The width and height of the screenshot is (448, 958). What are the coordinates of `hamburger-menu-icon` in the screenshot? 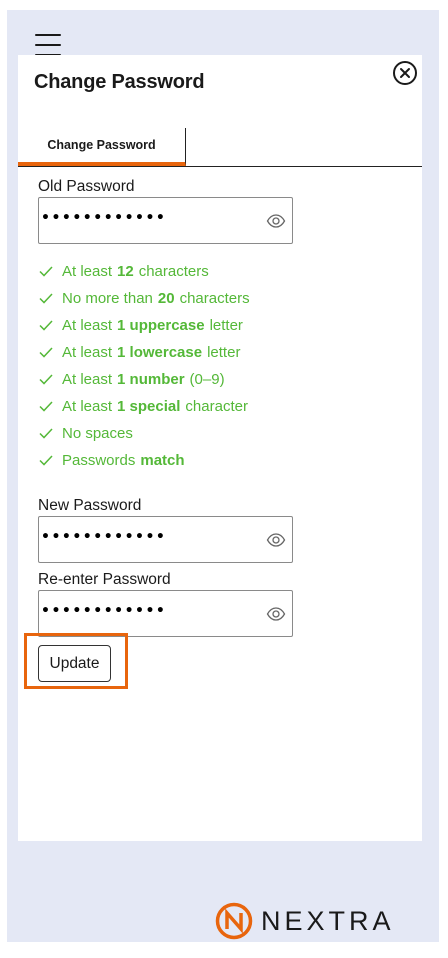 It's located at (48, 45).